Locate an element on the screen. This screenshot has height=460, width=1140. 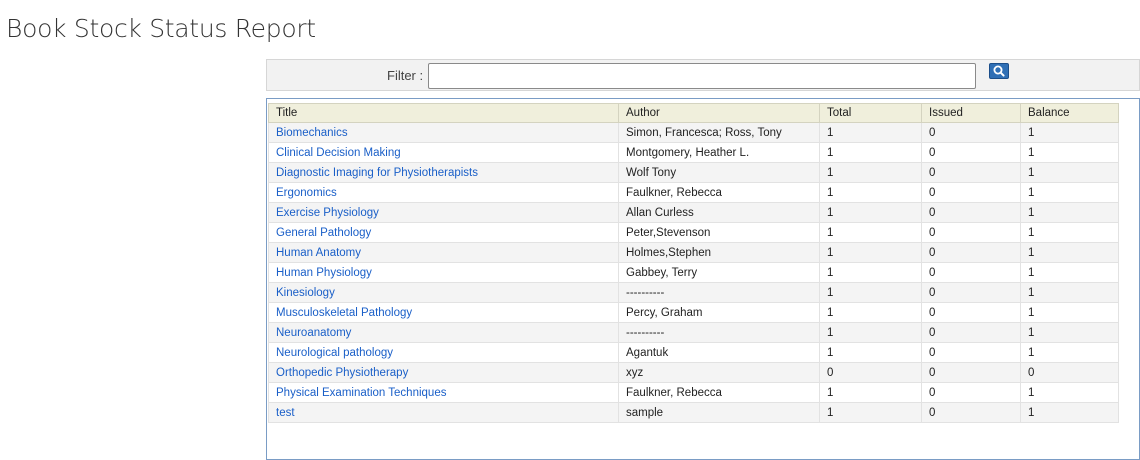
book-title-link: Physical Examination Techniques is located at coordinates (361, 393).